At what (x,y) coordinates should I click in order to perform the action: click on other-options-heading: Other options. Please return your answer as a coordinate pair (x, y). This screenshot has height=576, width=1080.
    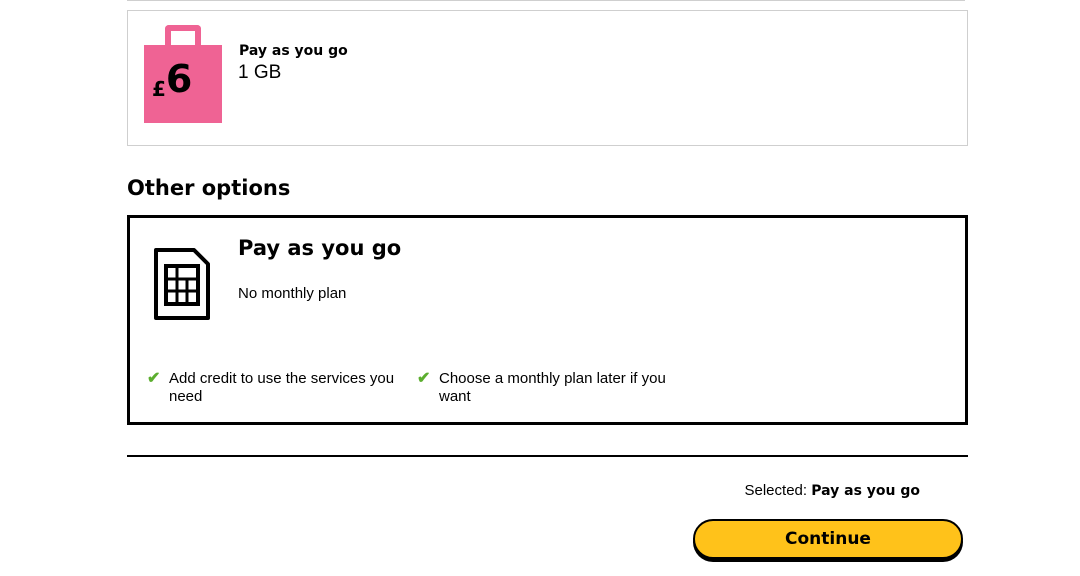
    Looking at the image, I should click on (209, 188).